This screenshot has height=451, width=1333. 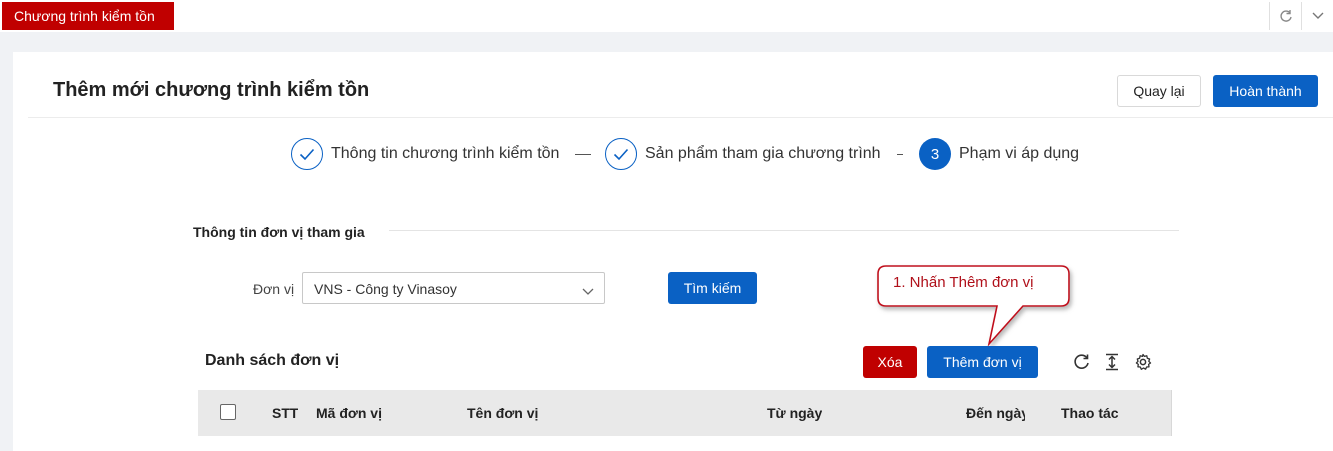 I want to click on column-header-stt: STT, so click(x=285, y=413).